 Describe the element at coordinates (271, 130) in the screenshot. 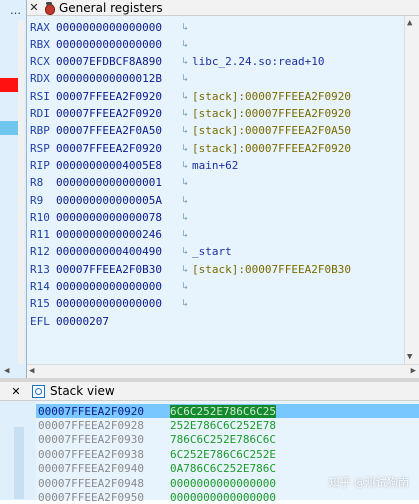

I see `register-annotation: [stack]:00007FFEEA2F0A50` at that location.